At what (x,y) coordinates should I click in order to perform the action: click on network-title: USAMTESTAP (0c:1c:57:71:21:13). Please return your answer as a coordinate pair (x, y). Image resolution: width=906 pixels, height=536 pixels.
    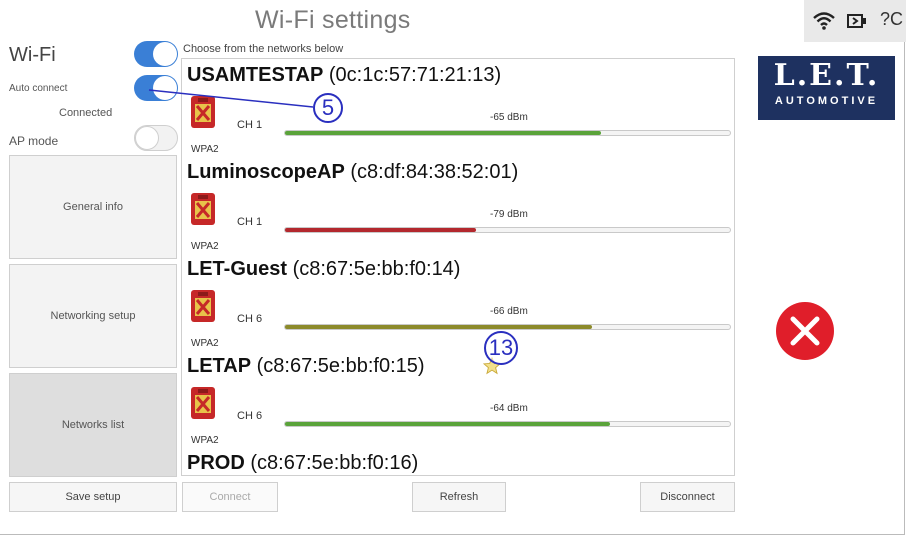
    Looking at the image, I should click on (344, 75).